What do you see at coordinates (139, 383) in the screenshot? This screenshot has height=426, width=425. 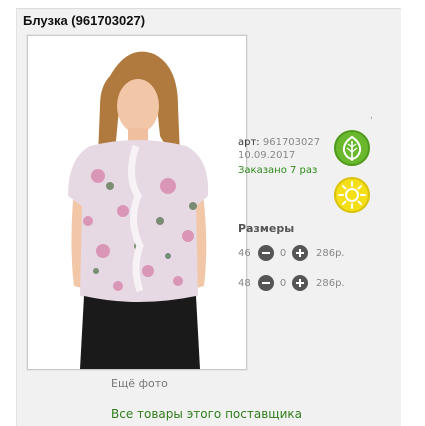 I see `more-photos-link: Ещё фото` at bounding box center [139, 383].